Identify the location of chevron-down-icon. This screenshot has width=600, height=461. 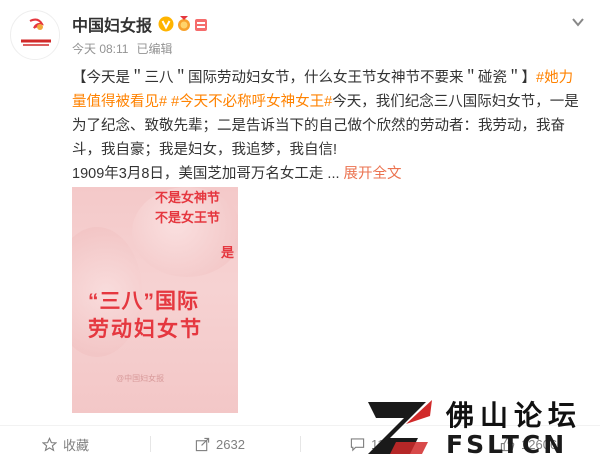
(578, 22).